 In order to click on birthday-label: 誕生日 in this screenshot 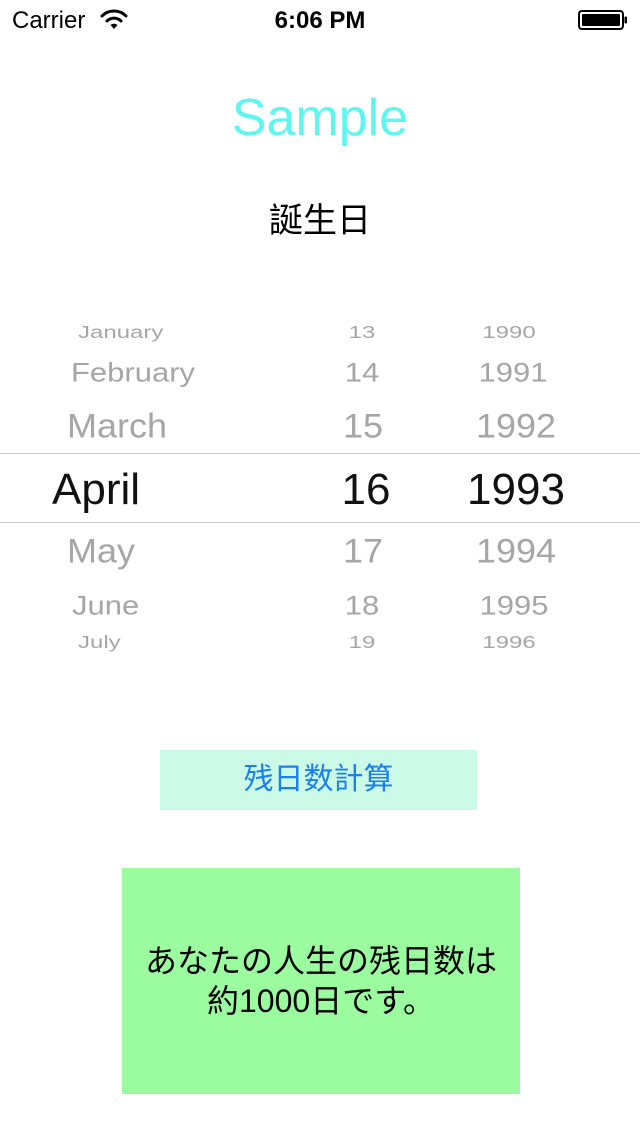, I will do `click(320, 221)`.